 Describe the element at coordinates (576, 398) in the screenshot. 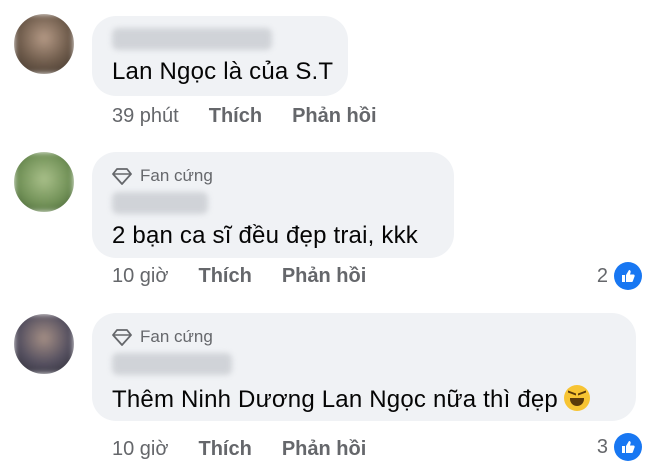

I see `grinning-squinting-face-emoji` at that location.